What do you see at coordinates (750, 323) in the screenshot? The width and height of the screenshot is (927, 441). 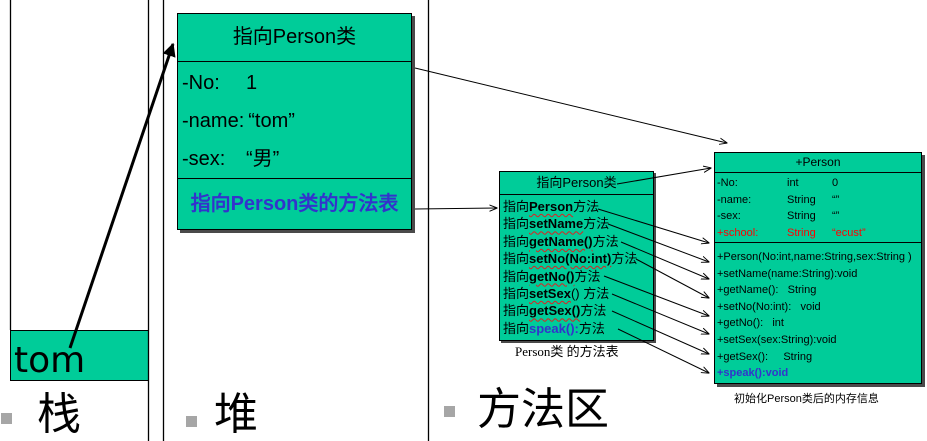 I see `class-method: +getNo(): int` at bounding box center [750, 323].